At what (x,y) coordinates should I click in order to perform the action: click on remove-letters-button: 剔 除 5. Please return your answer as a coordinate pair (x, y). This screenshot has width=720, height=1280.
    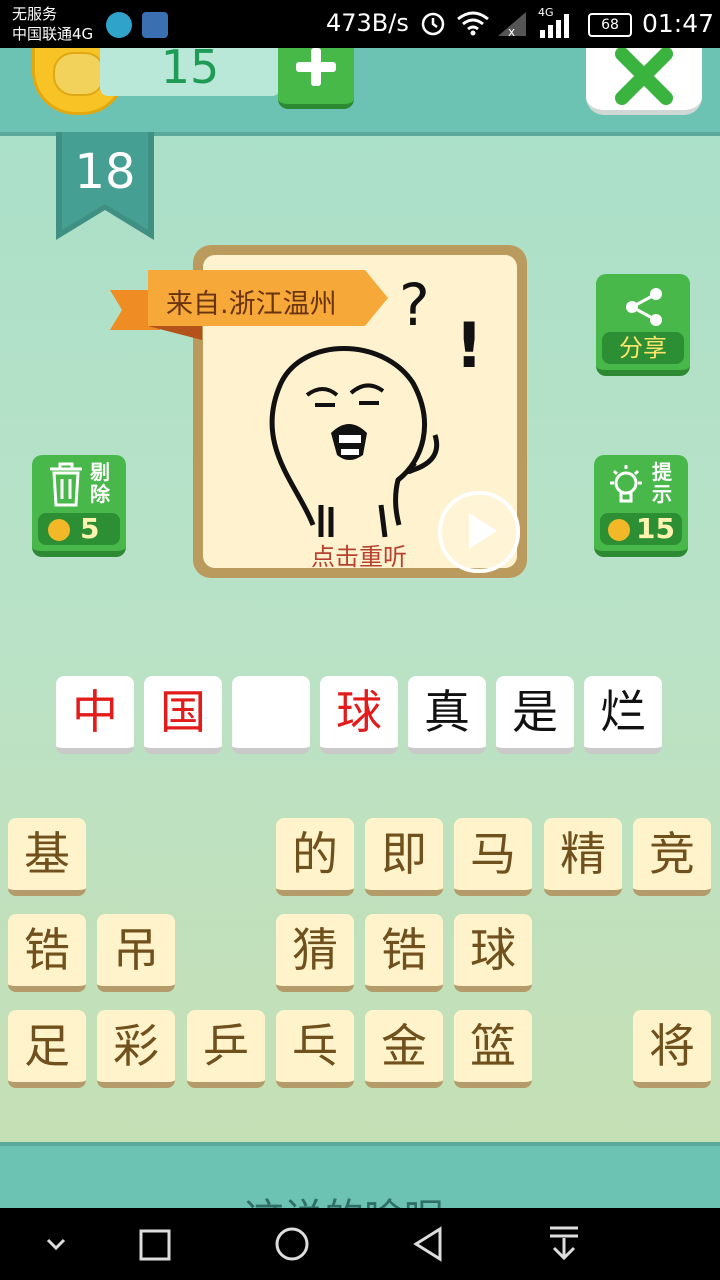
    Looking at the image, I should click on (79, 506).